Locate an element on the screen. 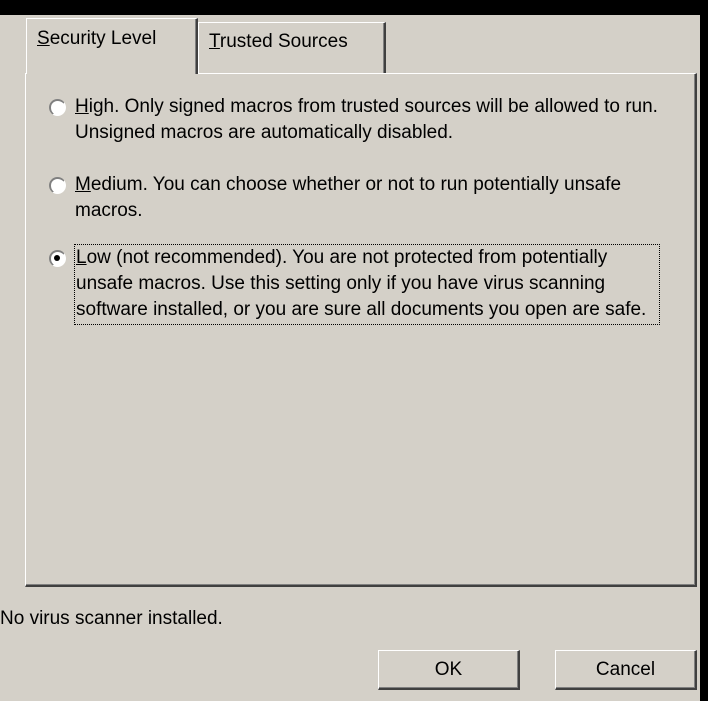 Image resolution: width=708 pixels, height=701 pixels. tab-trusted-sources: Trusted Sources is located at coordinates (292, 48).